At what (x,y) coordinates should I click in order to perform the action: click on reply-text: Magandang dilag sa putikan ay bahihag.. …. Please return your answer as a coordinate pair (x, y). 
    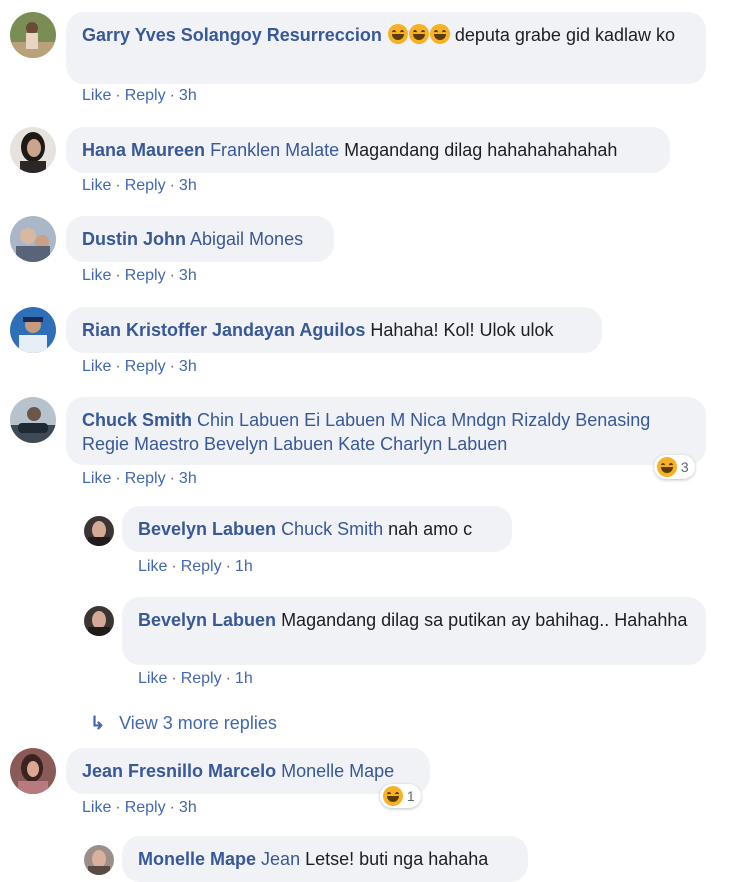
    Looking at the image, I should click on (484, 620).